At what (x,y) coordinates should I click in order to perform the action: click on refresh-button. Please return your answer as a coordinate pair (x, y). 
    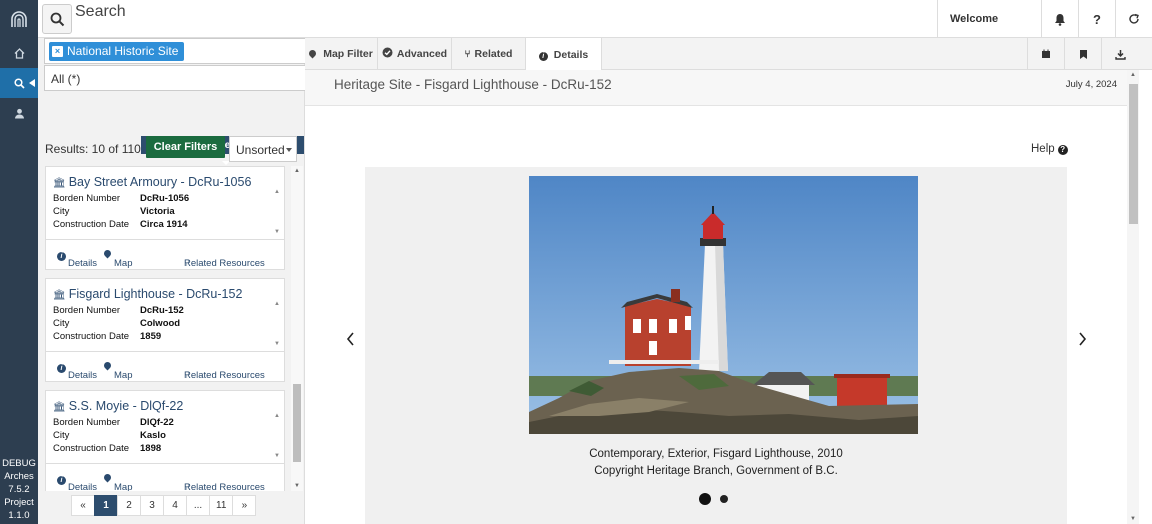
    Looking at the image, I should click on (1133, 19).